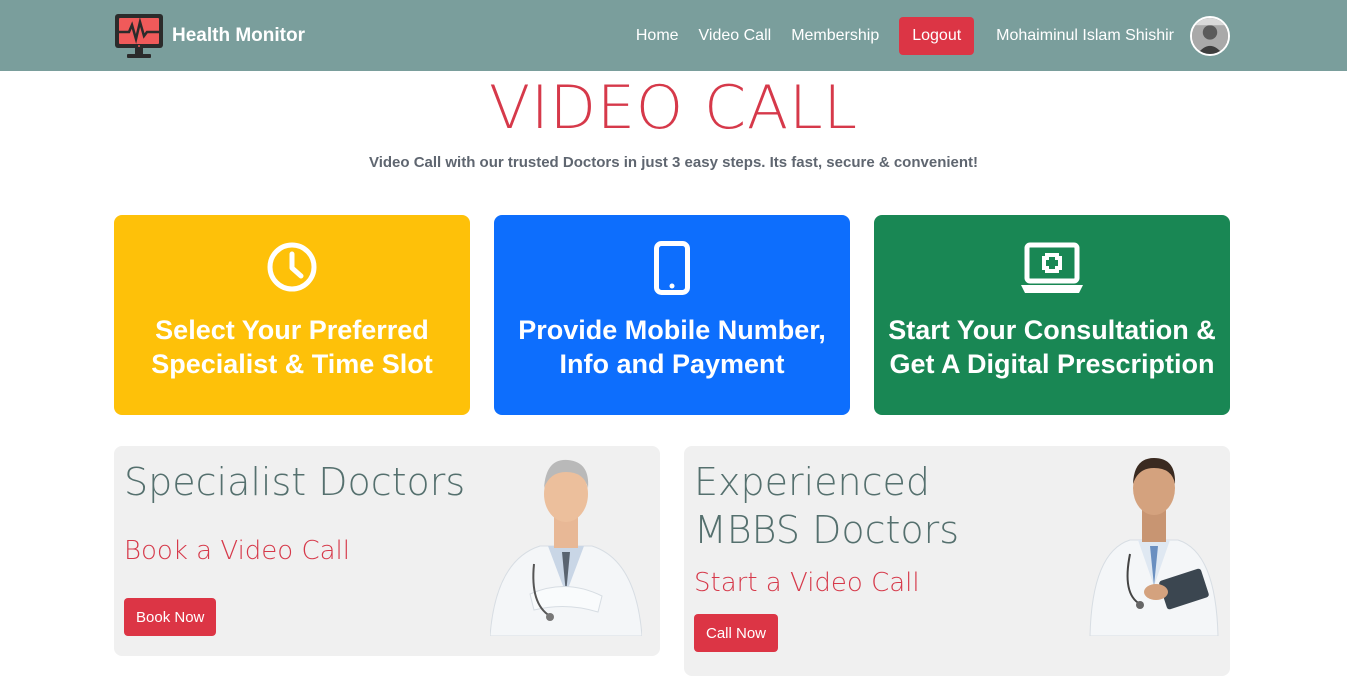  I want to click on brand-link: Health Monitor, so click(209, 36).